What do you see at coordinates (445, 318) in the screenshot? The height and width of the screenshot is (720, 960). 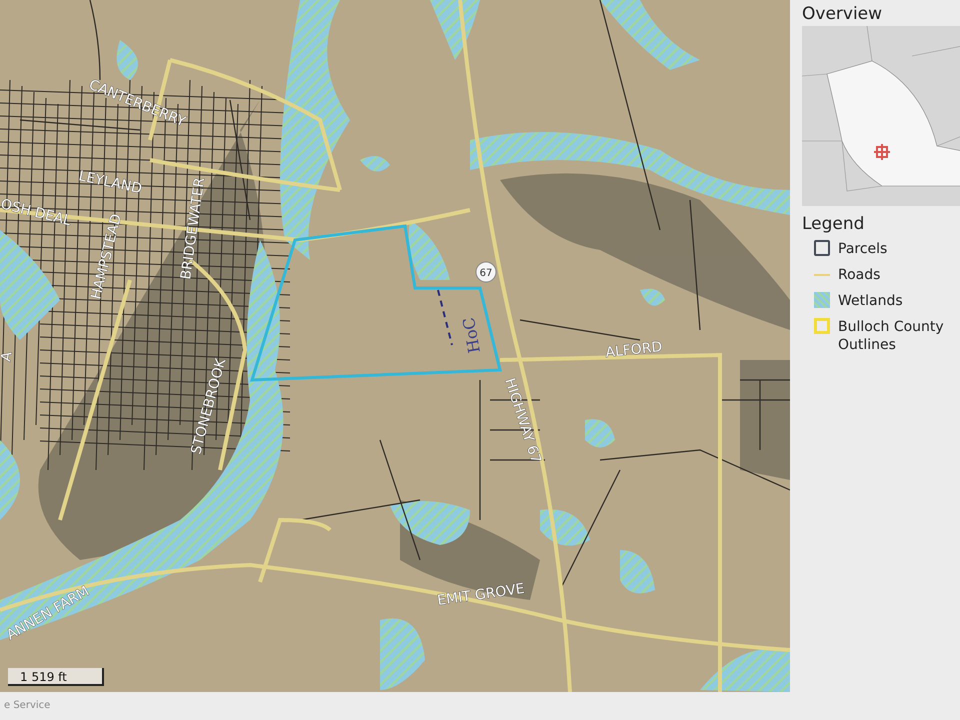 I see `dashed-line` at bounding box center [445, 318].